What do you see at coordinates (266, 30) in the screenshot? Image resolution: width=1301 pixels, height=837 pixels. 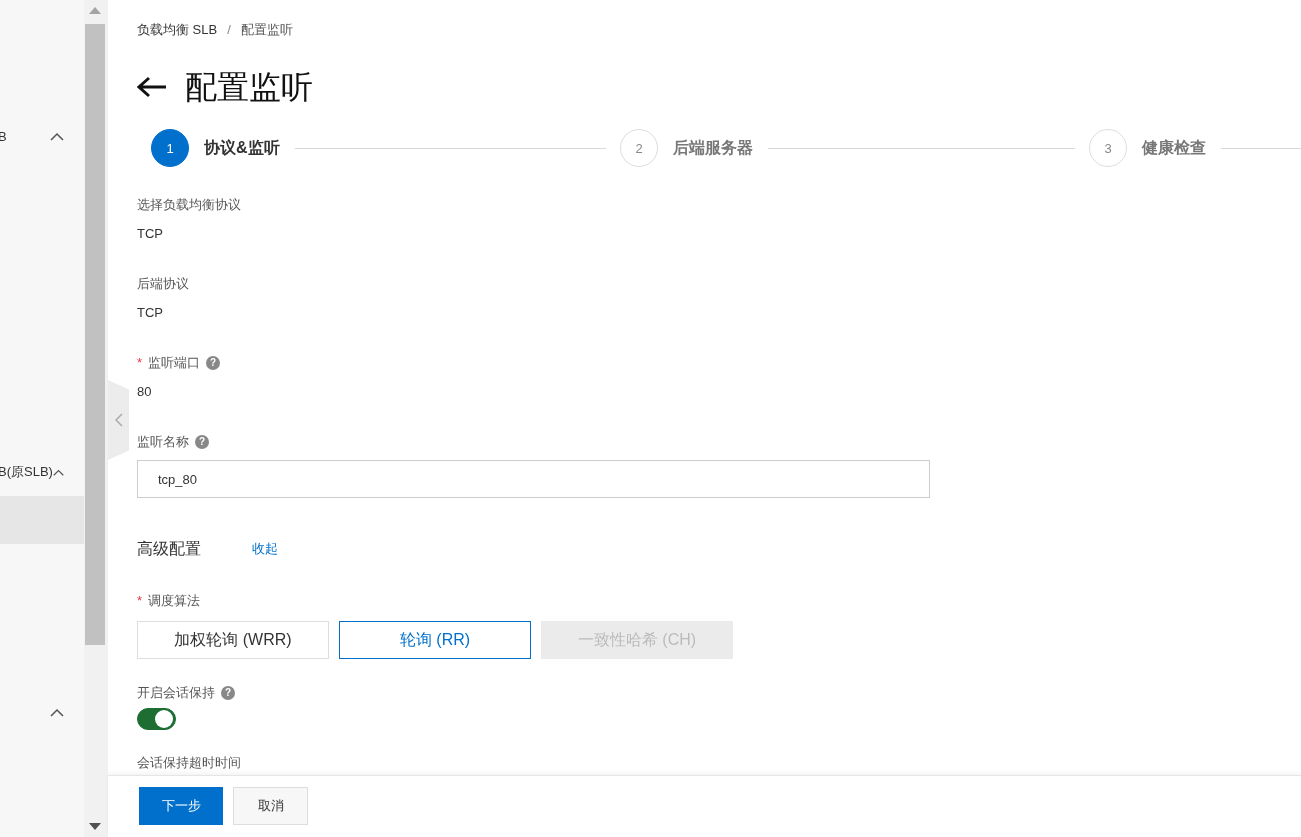 I see `breadcrumb-current: 配置监听` at bounding box center [266, 30].